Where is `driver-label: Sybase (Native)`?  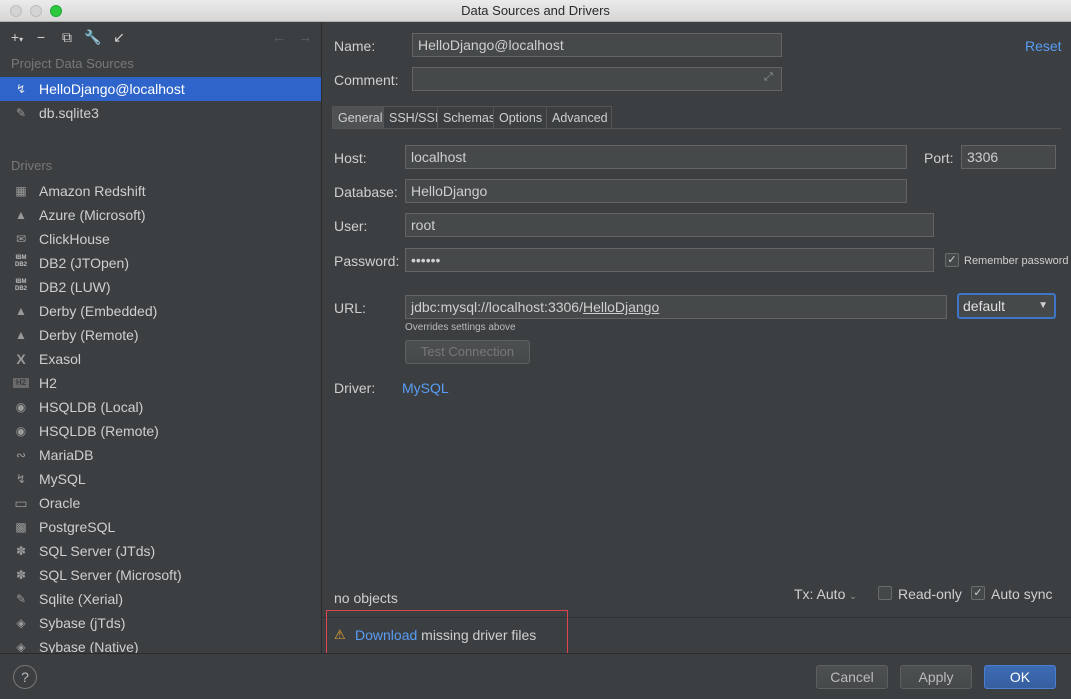
driver-label: Sybase (Native) is located at coordinates (89, 646).